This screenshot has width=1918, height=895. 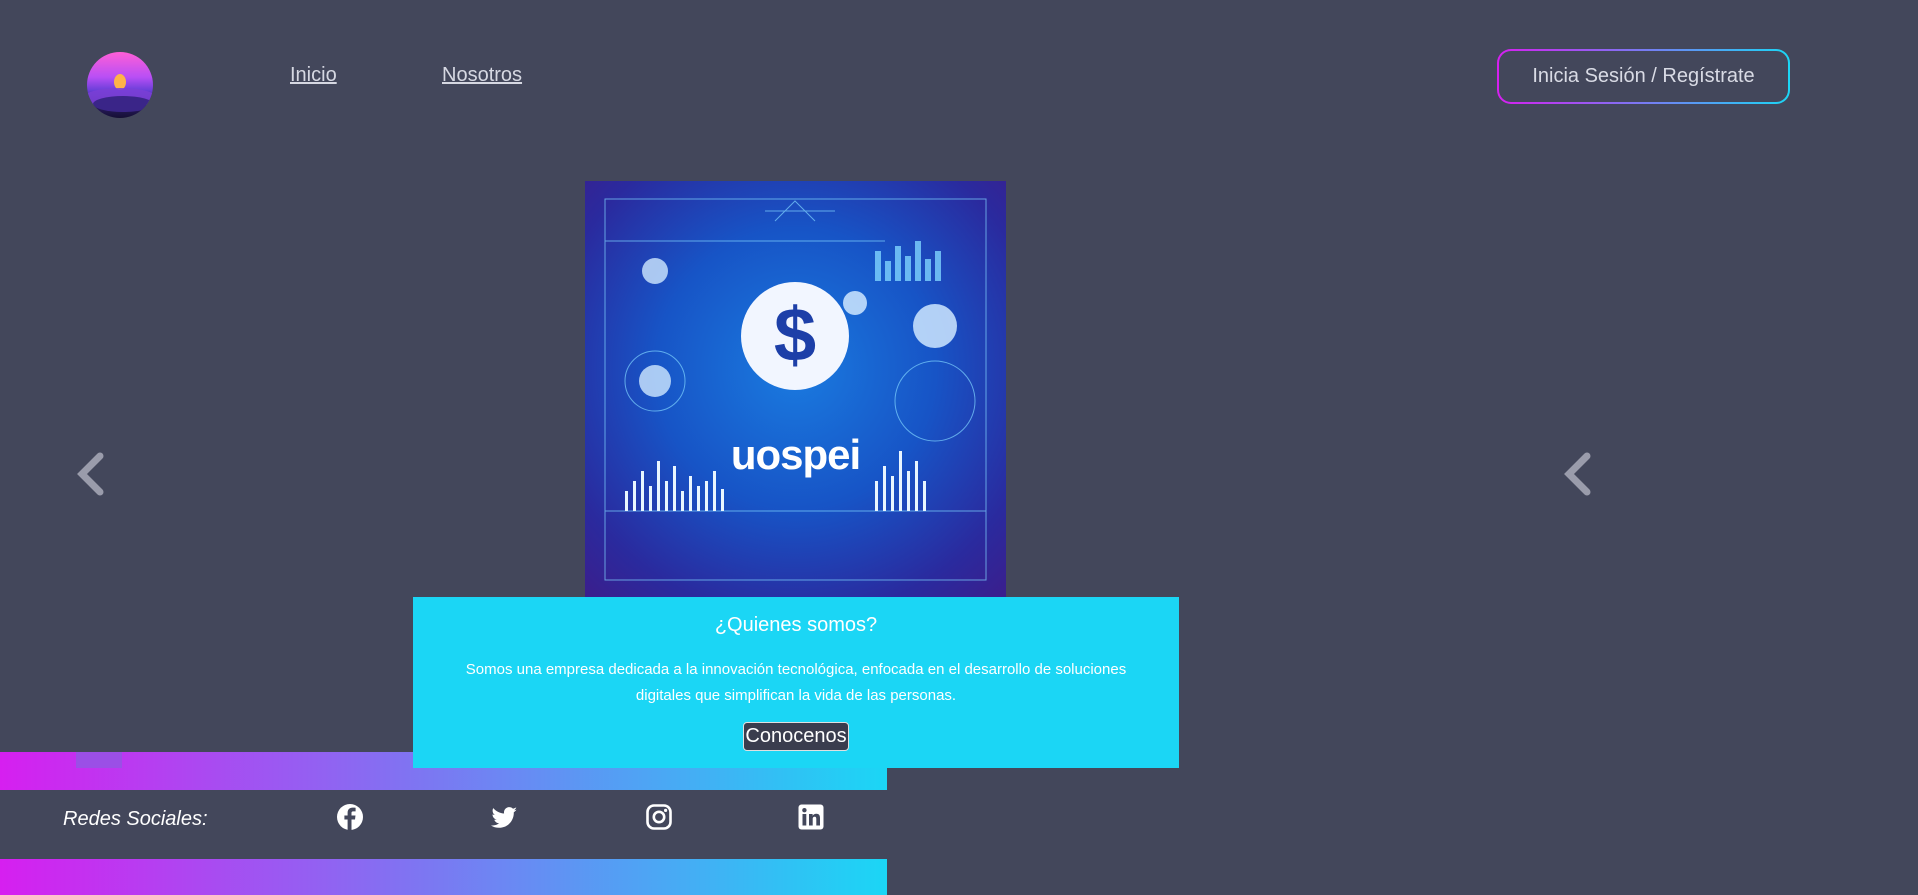 I want to click on linkedin-icon, so click(x=811, y=817).